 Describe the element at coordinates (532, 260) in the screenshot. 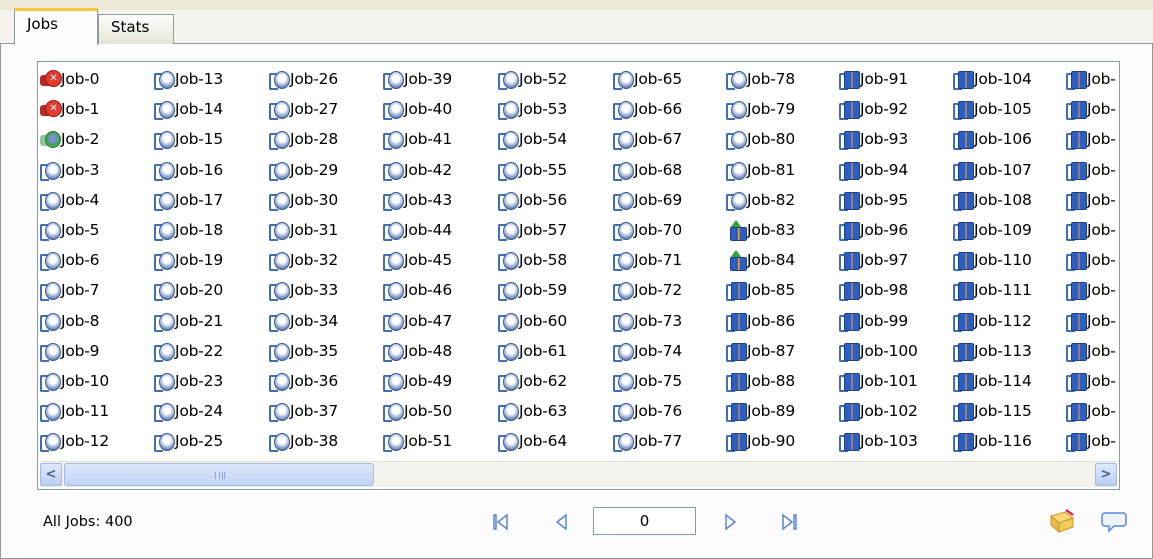

I see `job-item: Job-58` at that location.